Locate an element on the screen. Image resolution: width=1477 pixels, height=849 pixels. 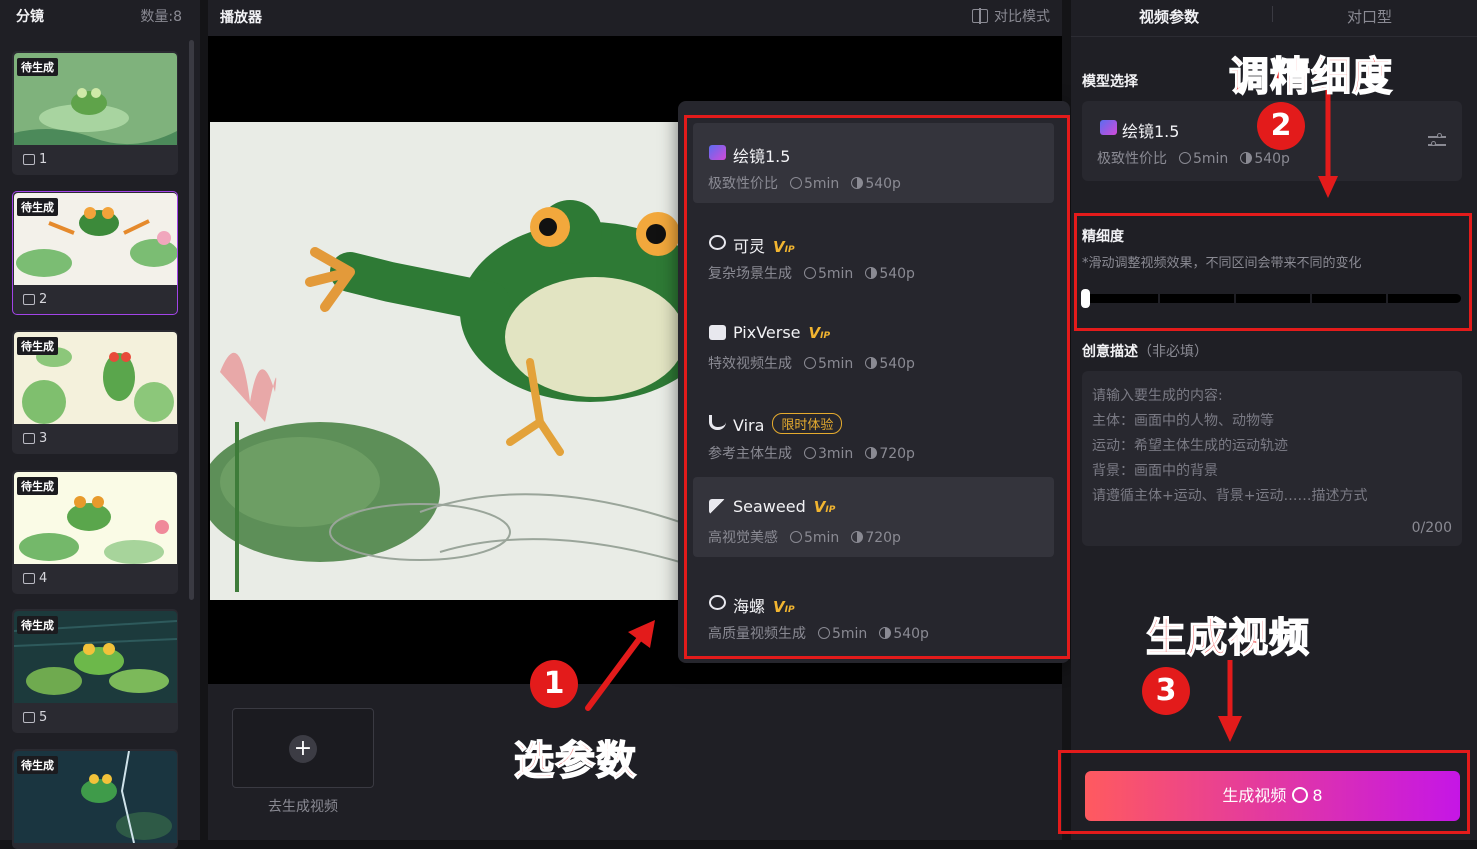
step-1-badge: 1 is located at coordinates (554, 684).